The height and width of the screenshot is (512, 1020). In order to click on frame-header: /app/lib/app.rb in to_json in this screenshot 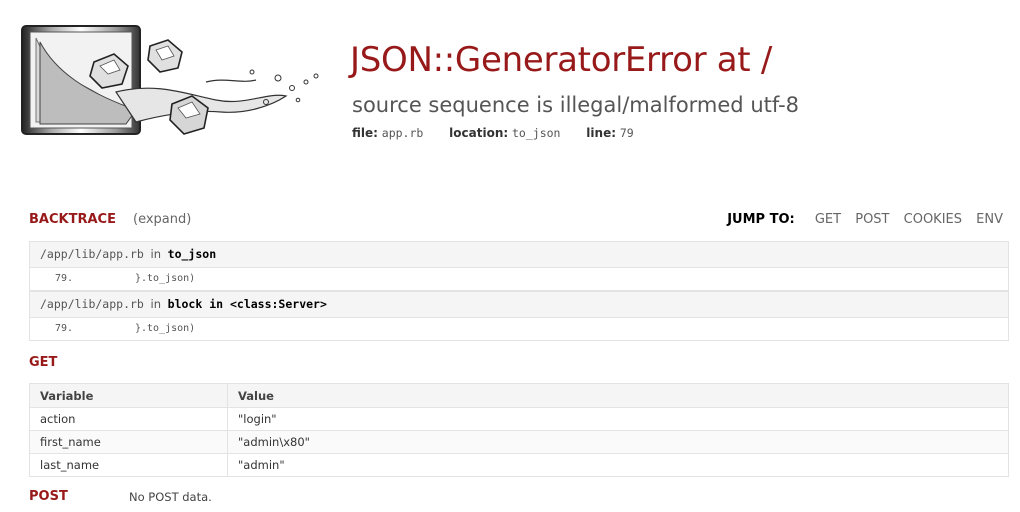, I will do `click(519, 254)`.